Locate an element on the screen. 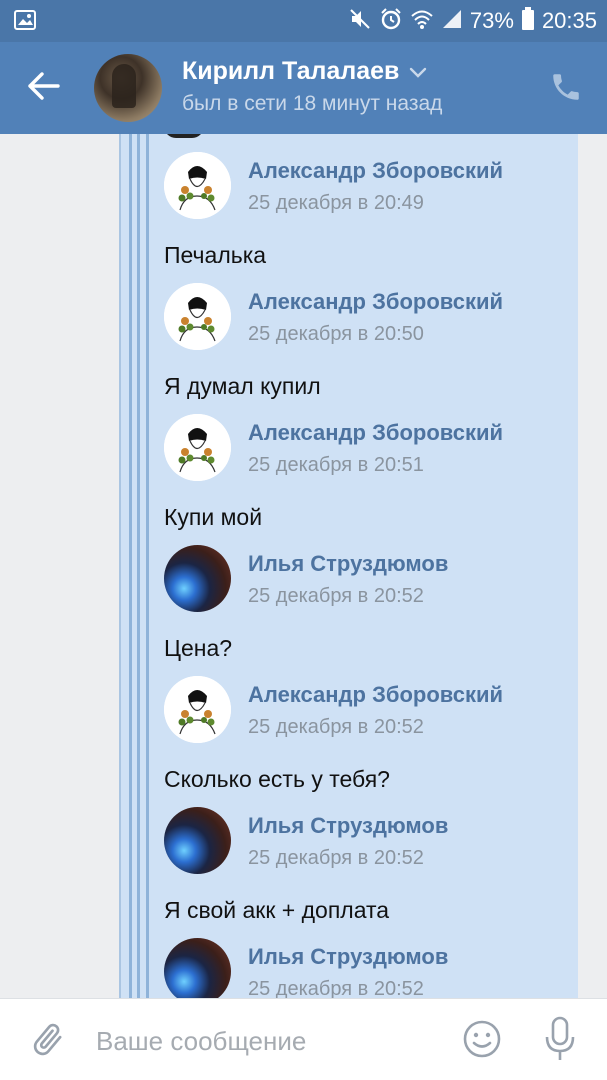  message-header: Александр Зборовский 25 декабря в 20:51 is located at coordinates (364, 448).